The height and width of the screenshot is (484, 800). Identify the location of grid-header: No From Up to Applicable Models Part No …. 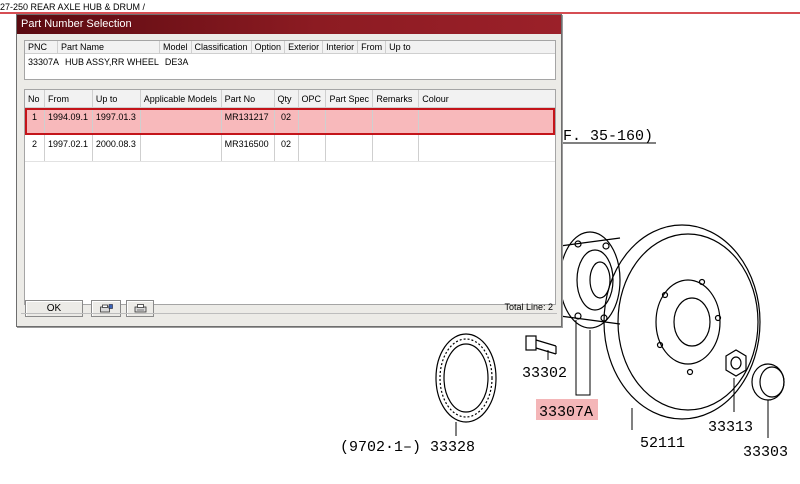
(290, 99).